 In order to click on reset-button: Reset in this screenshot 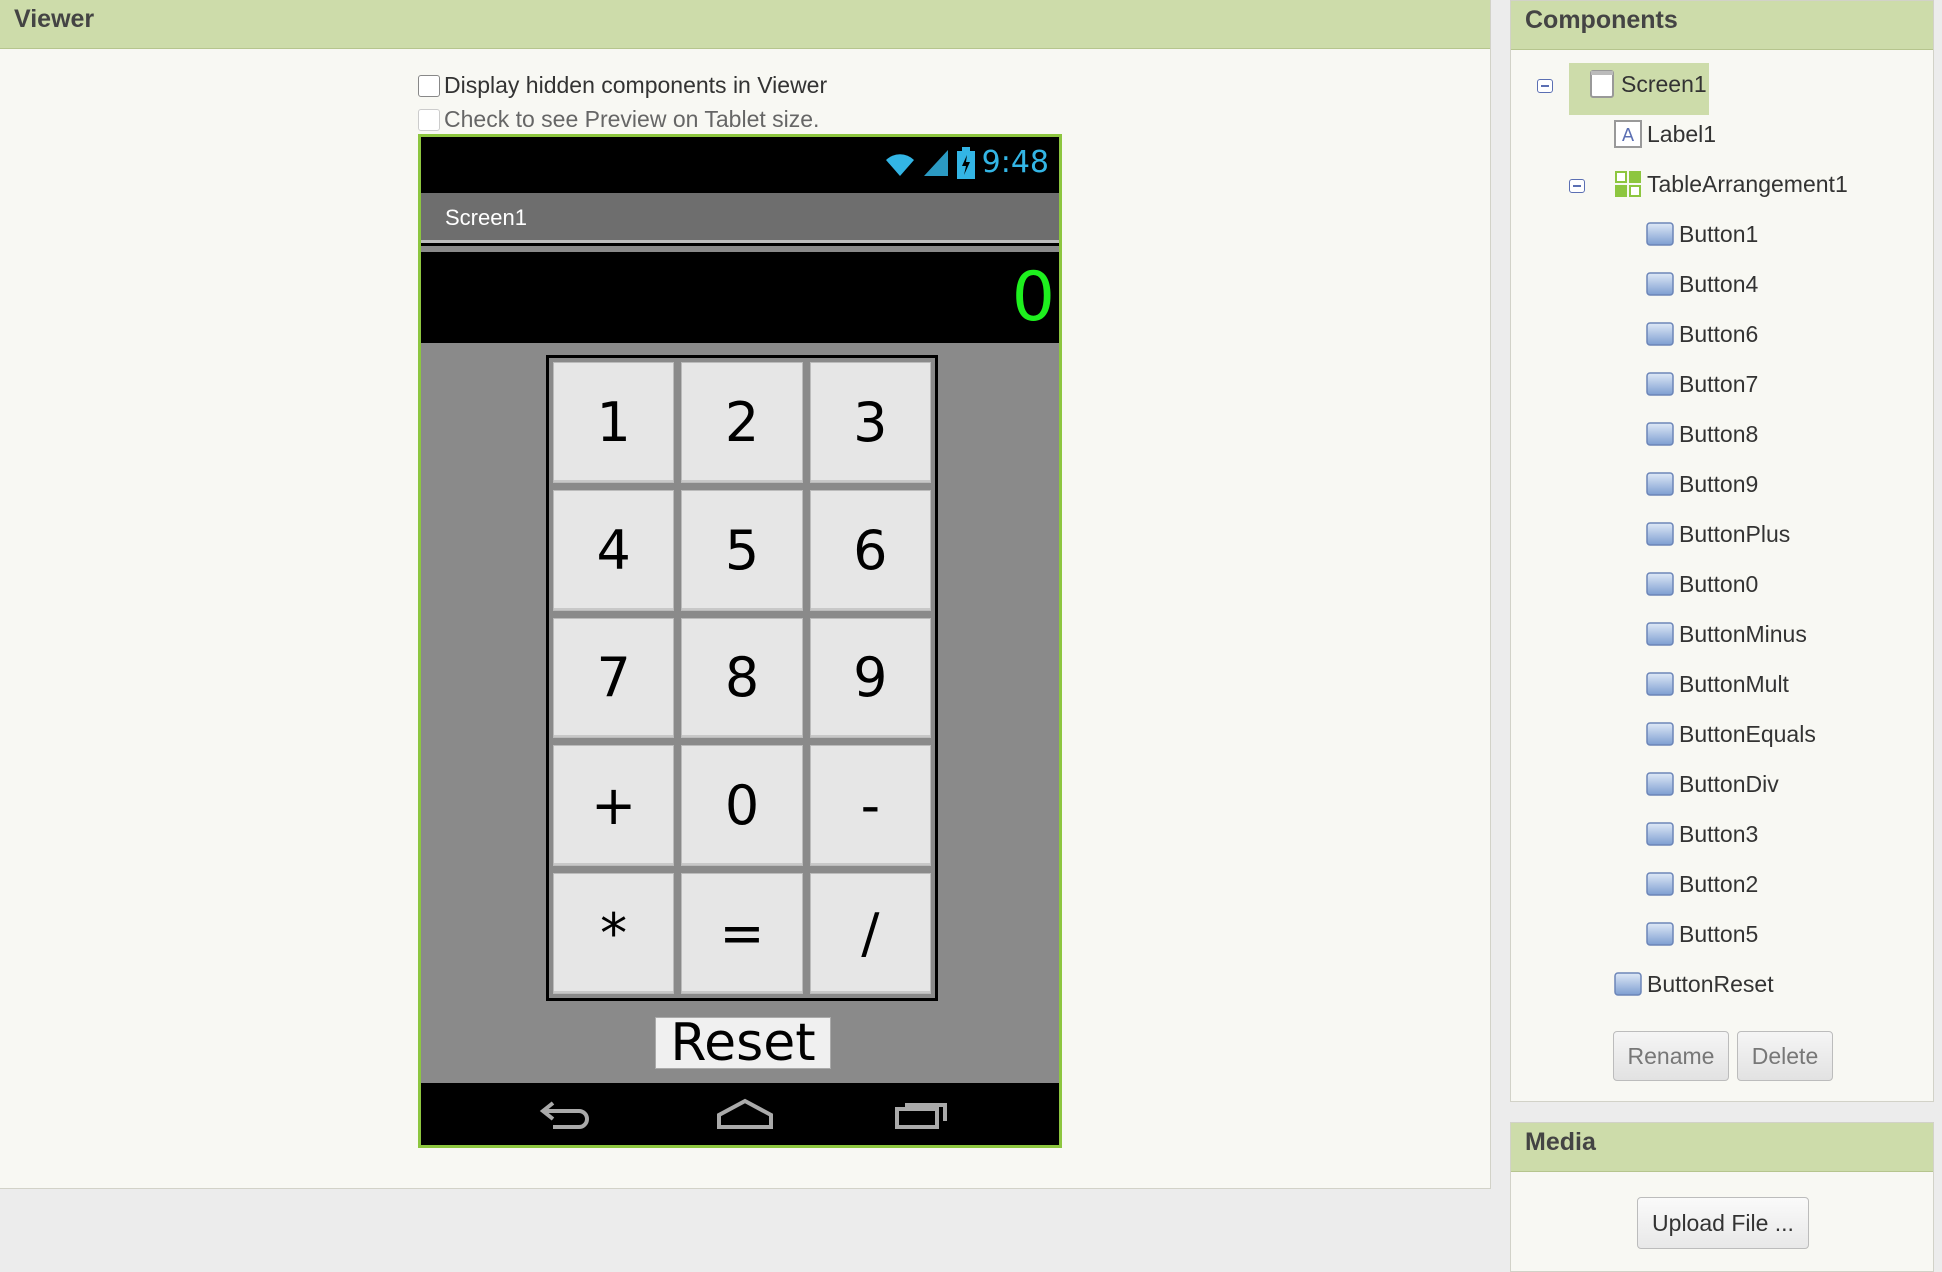, I will do `click(743, 1043)`.